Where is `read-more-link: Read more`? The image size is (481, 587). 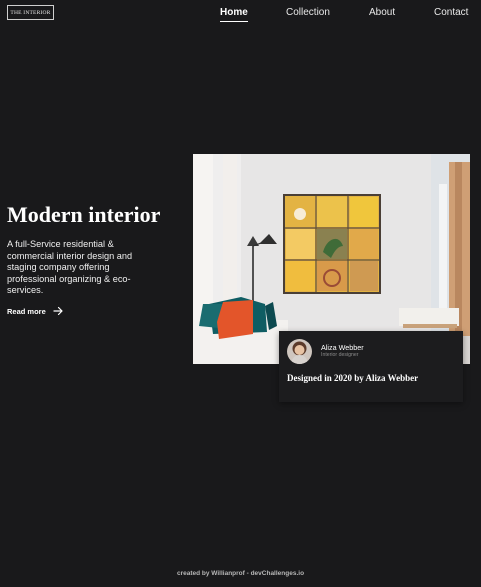
read-more-link: Read more is located at coordinates (35, 311).